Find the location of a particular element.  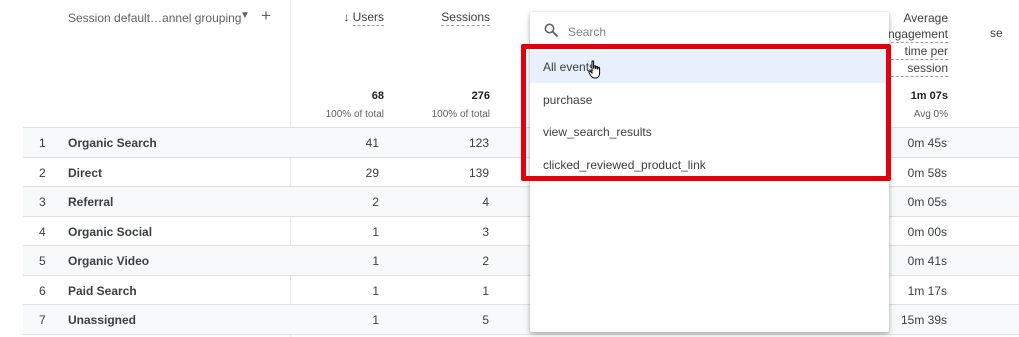

sessions-value: 2 is located at coordinates (485, 261).